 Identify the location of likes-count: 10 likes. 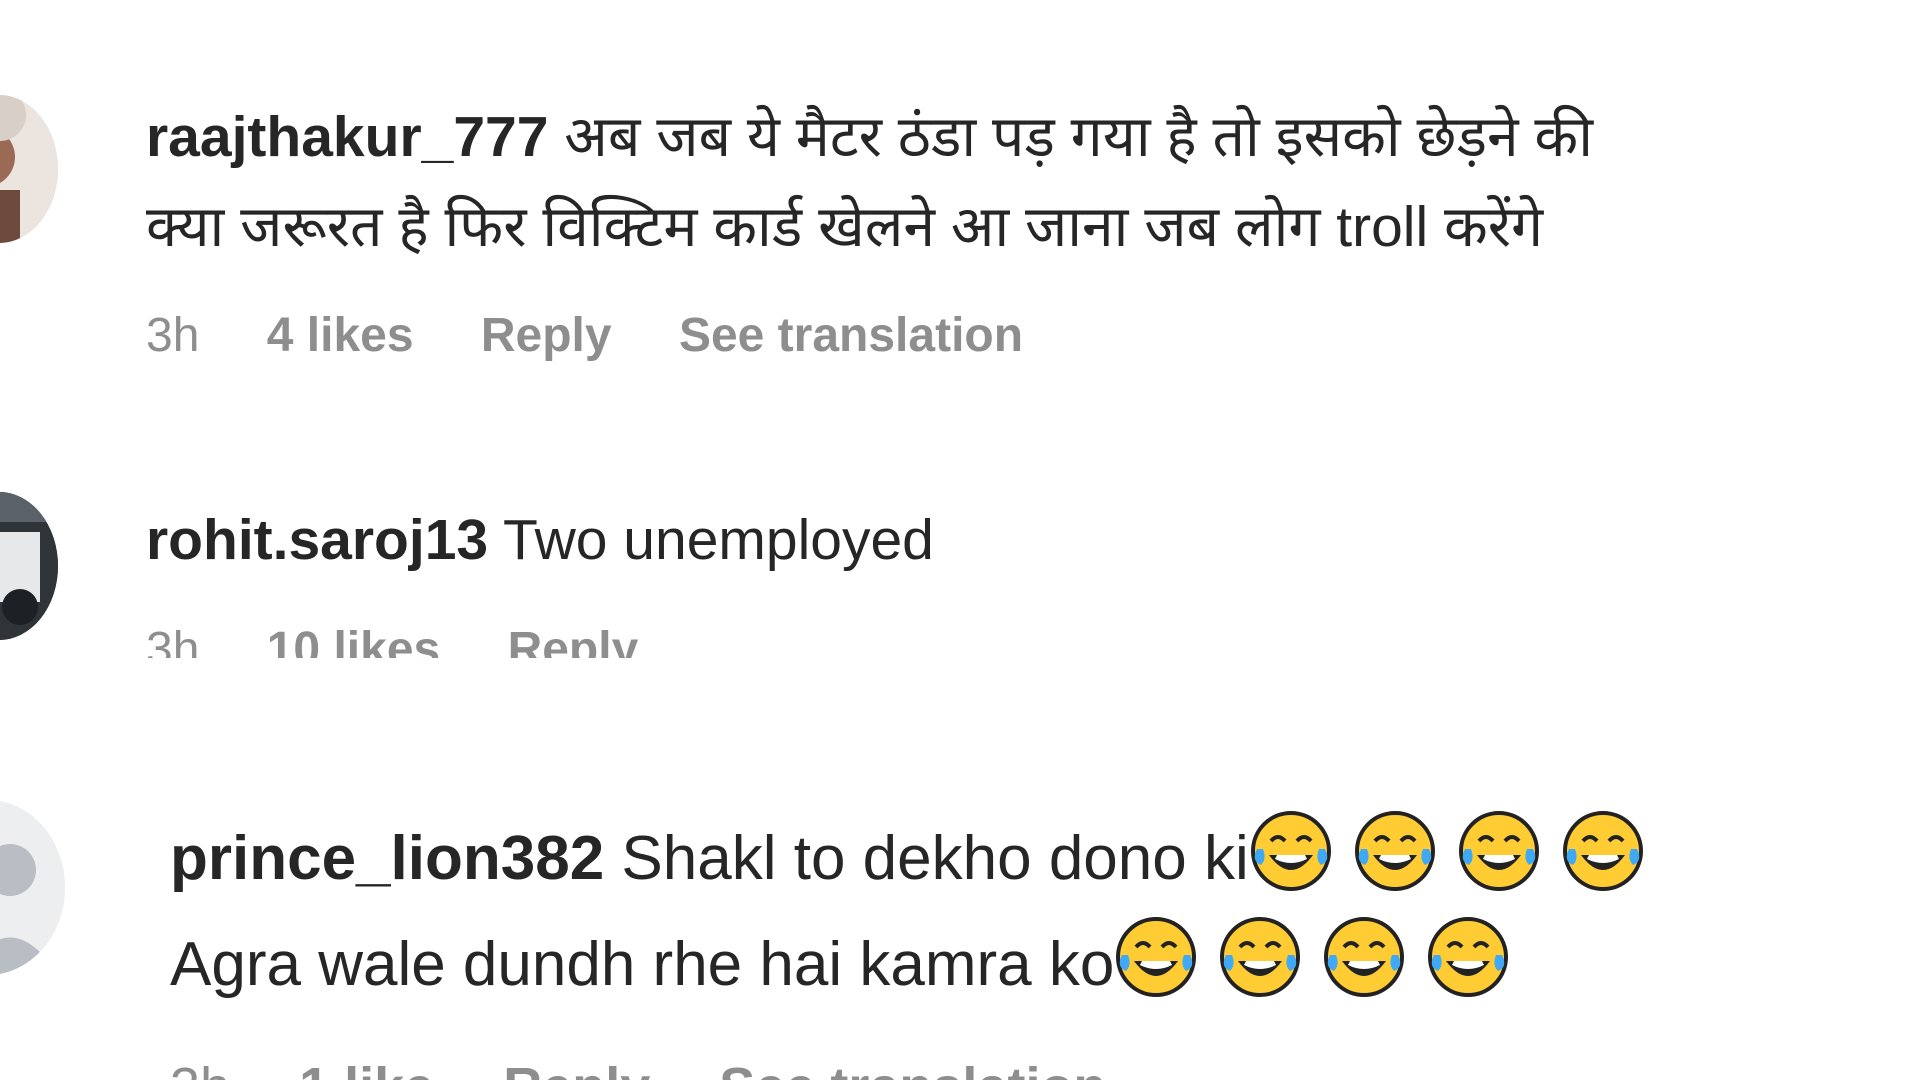
(353, 640).